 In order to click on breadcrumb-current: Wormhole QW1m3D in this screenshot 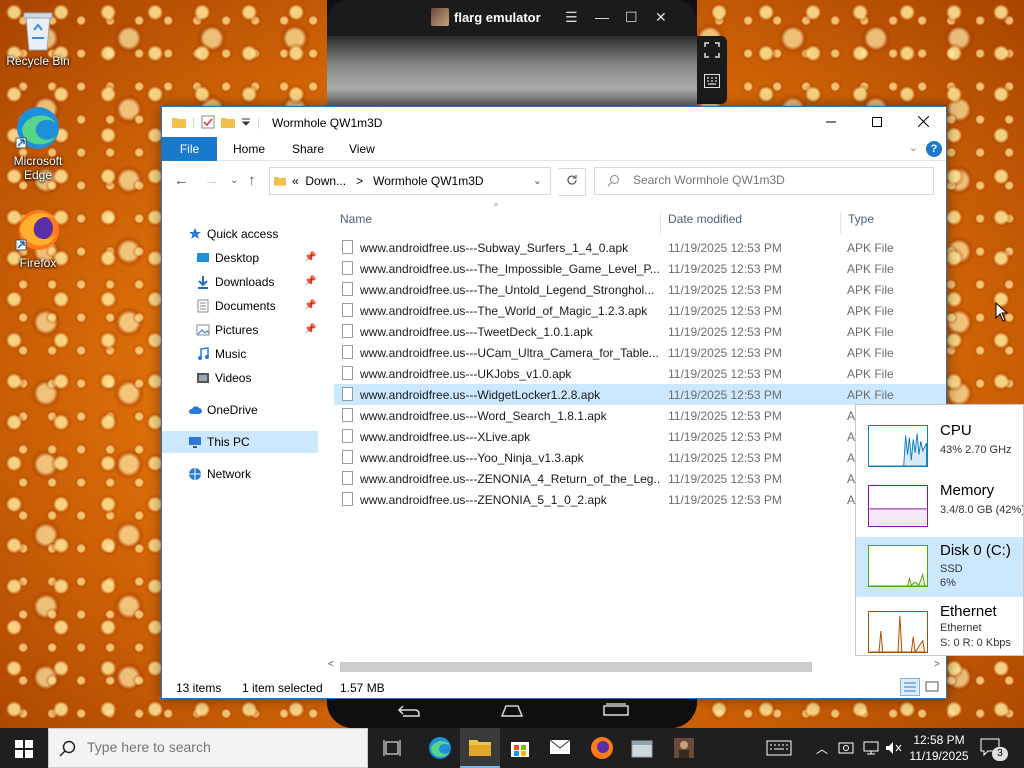, I will do `click(428, 181)`.